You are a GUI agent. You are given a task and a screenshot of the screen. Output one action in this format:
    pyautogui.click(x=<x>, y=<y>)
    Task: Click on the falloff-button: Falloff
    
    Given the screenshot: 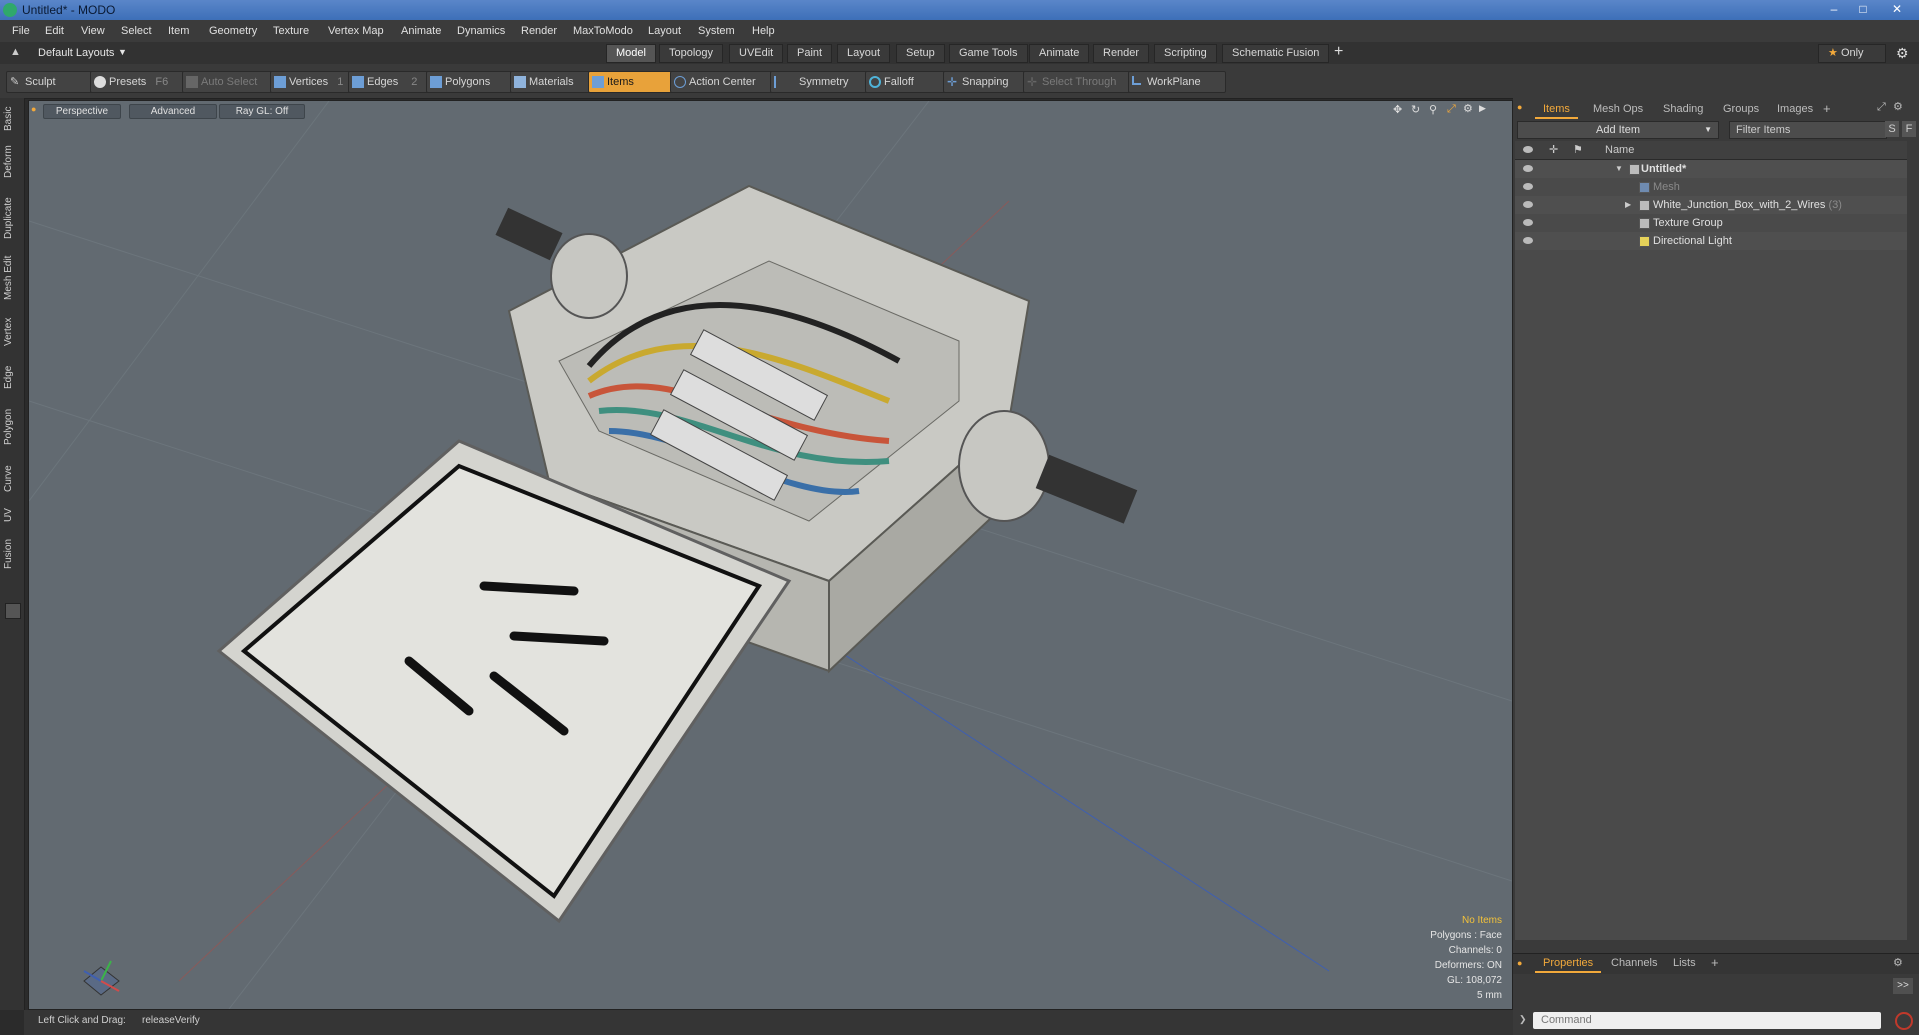 What is the action you would take?
    pyautogui.click(x=909, y=82)
    